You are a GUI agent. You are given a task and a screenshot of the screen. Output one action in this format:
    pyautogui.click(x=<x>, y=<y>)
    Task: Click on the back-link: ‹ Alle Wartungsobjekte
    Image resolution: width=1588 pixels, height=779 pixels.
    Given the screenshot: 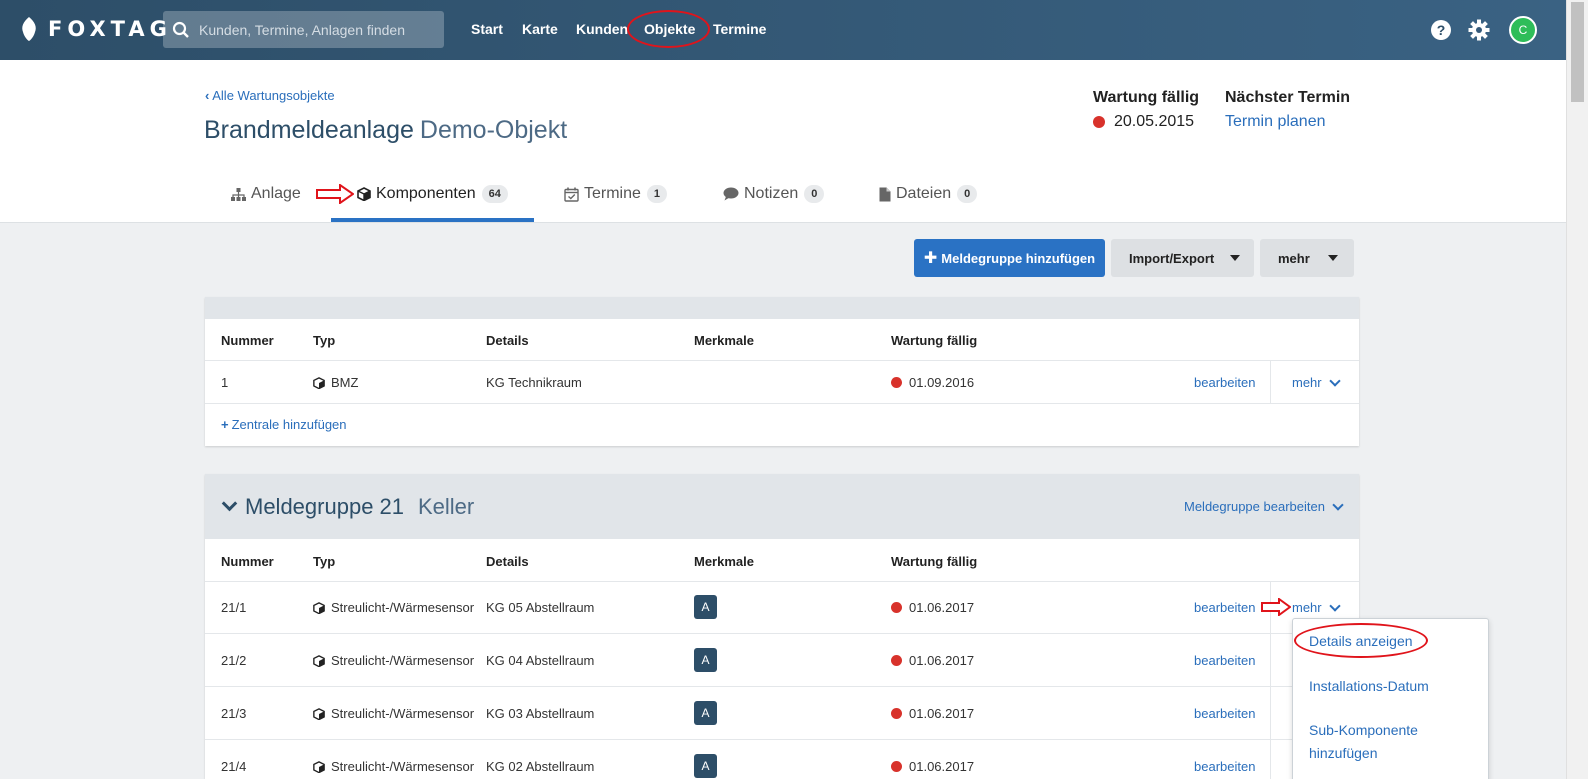 What is the action you would take?
    pyautogui.click(x=270, y=95)
    